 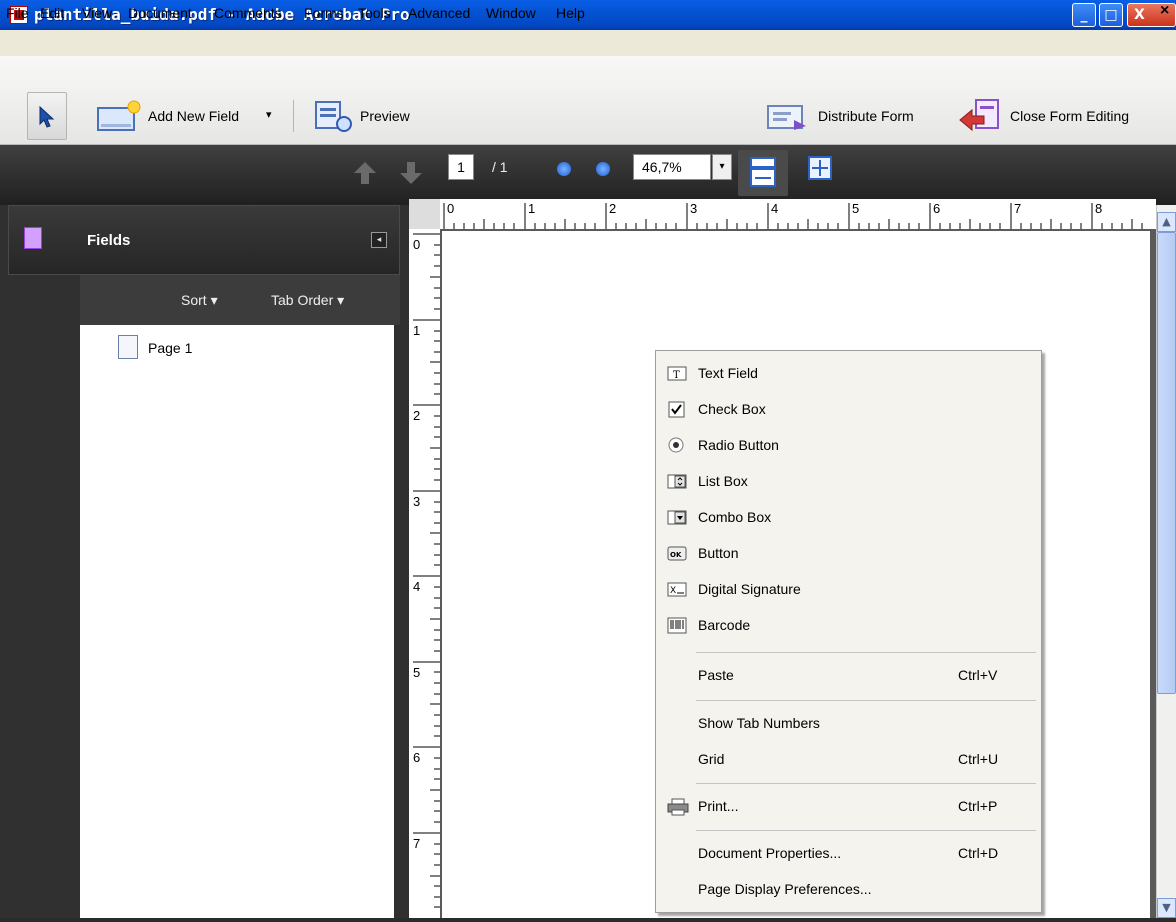 I want to click on distribute-form-icon, so click(x=786, y=117).